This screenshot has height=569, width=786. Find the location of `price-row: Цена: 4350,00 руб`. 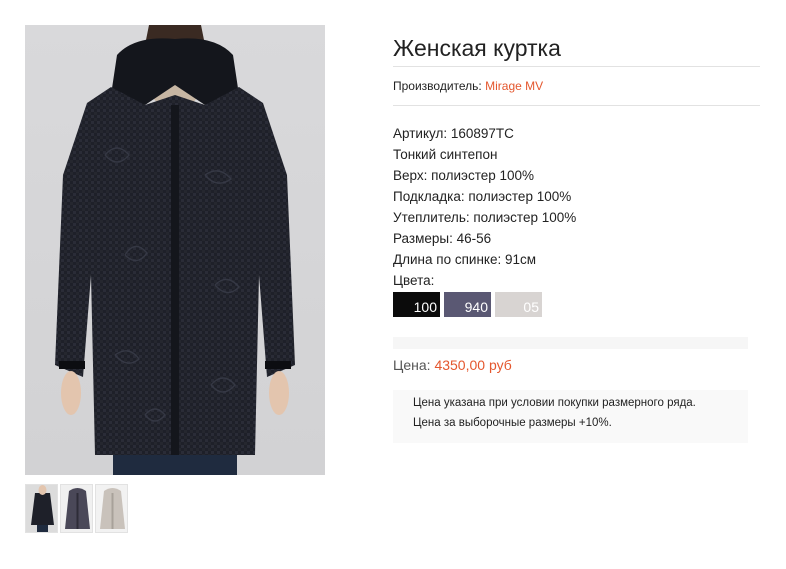

price-row: Цена: 4350,00 руб is located at coordinates (570, 365).